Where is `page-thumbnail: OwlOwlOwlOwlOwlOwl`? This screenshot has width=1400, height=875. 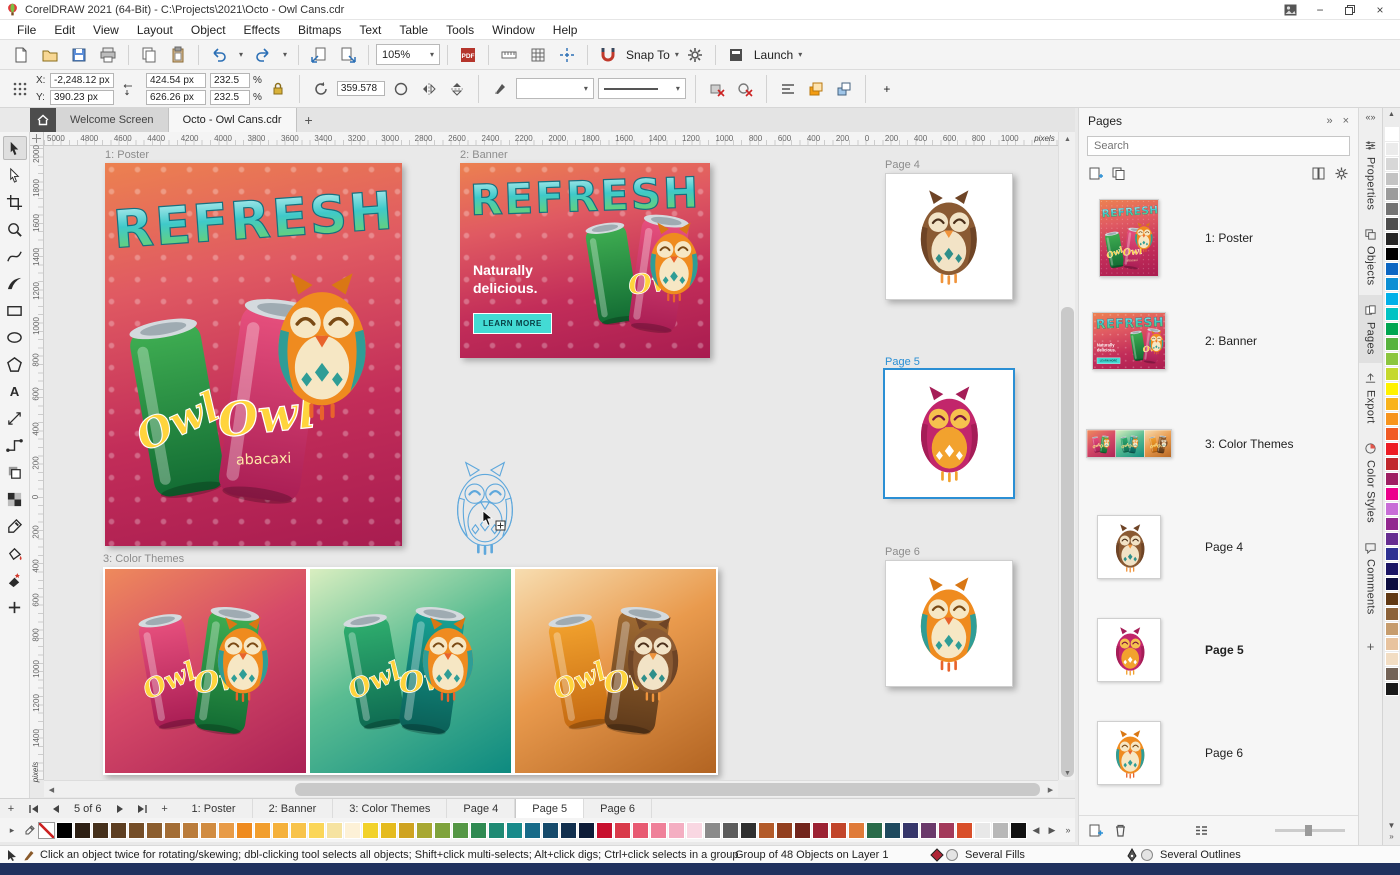 page-thumbnail: OwlOwlOwlOwlOwlOwl is located at coordinates (1129, 443).